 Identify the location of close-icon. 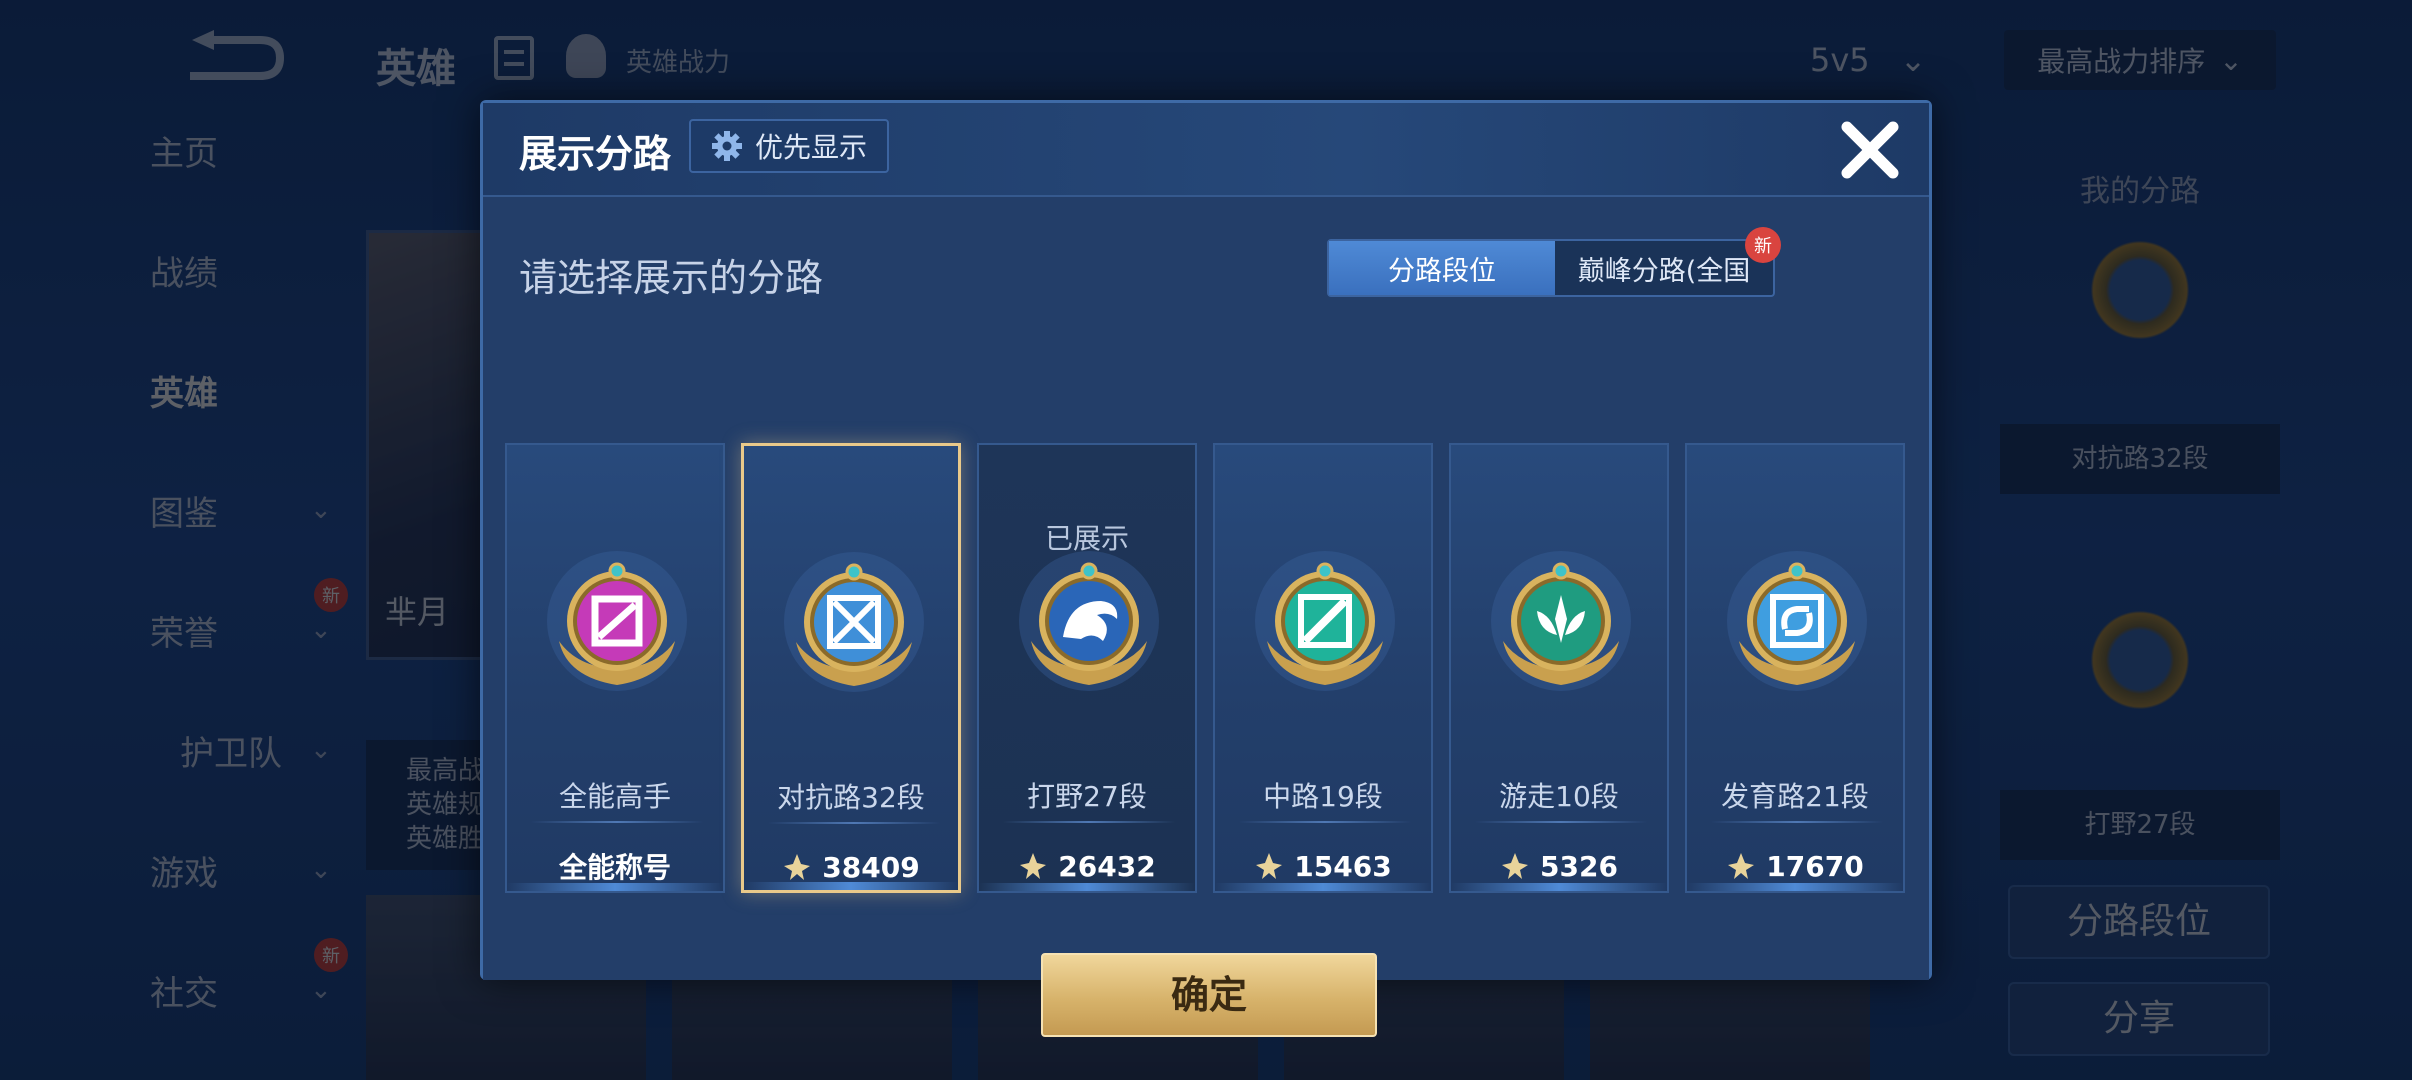
(1870, 150).